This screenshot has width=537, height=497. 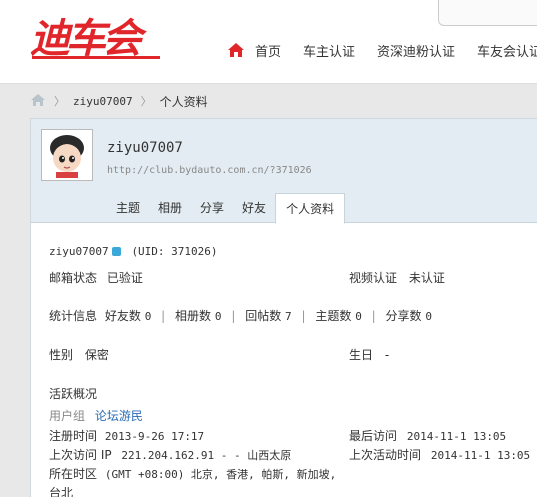 I want to click on logo-underline, so click(x=96, y=57).